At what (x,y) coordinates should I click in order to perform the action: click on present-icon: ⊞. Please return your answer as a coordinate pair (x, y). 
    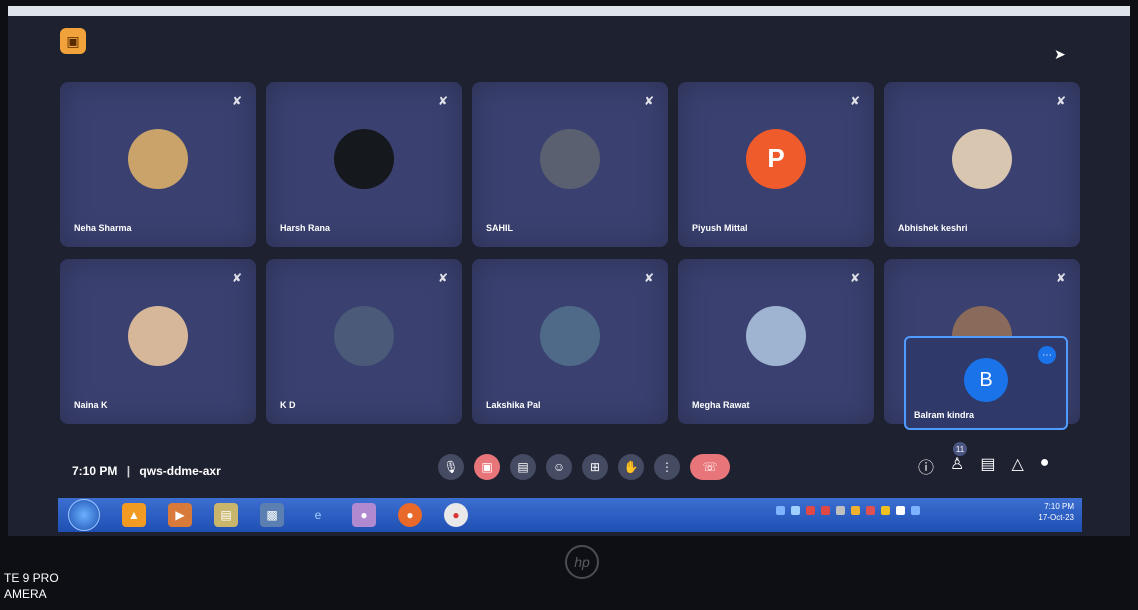
    Looking at the image, I should click on (595, 467).